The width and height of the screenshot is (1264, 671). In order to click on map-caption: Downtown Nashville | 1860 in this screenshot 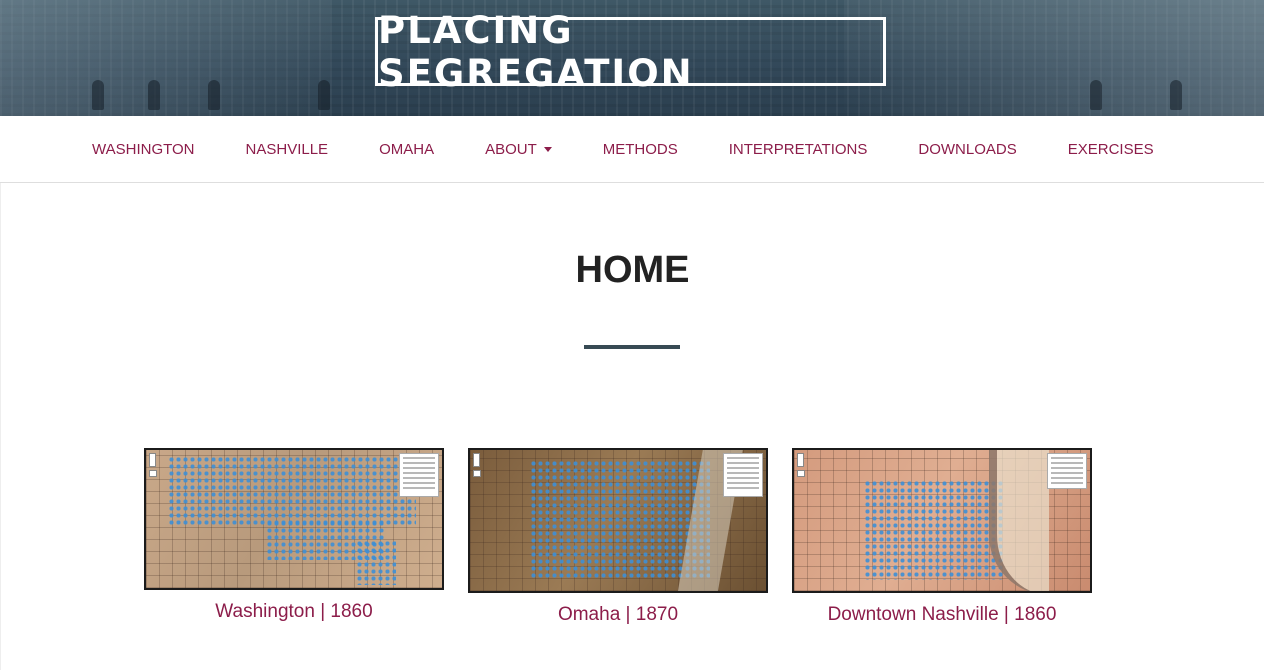, I will do `click(942, 615)`.